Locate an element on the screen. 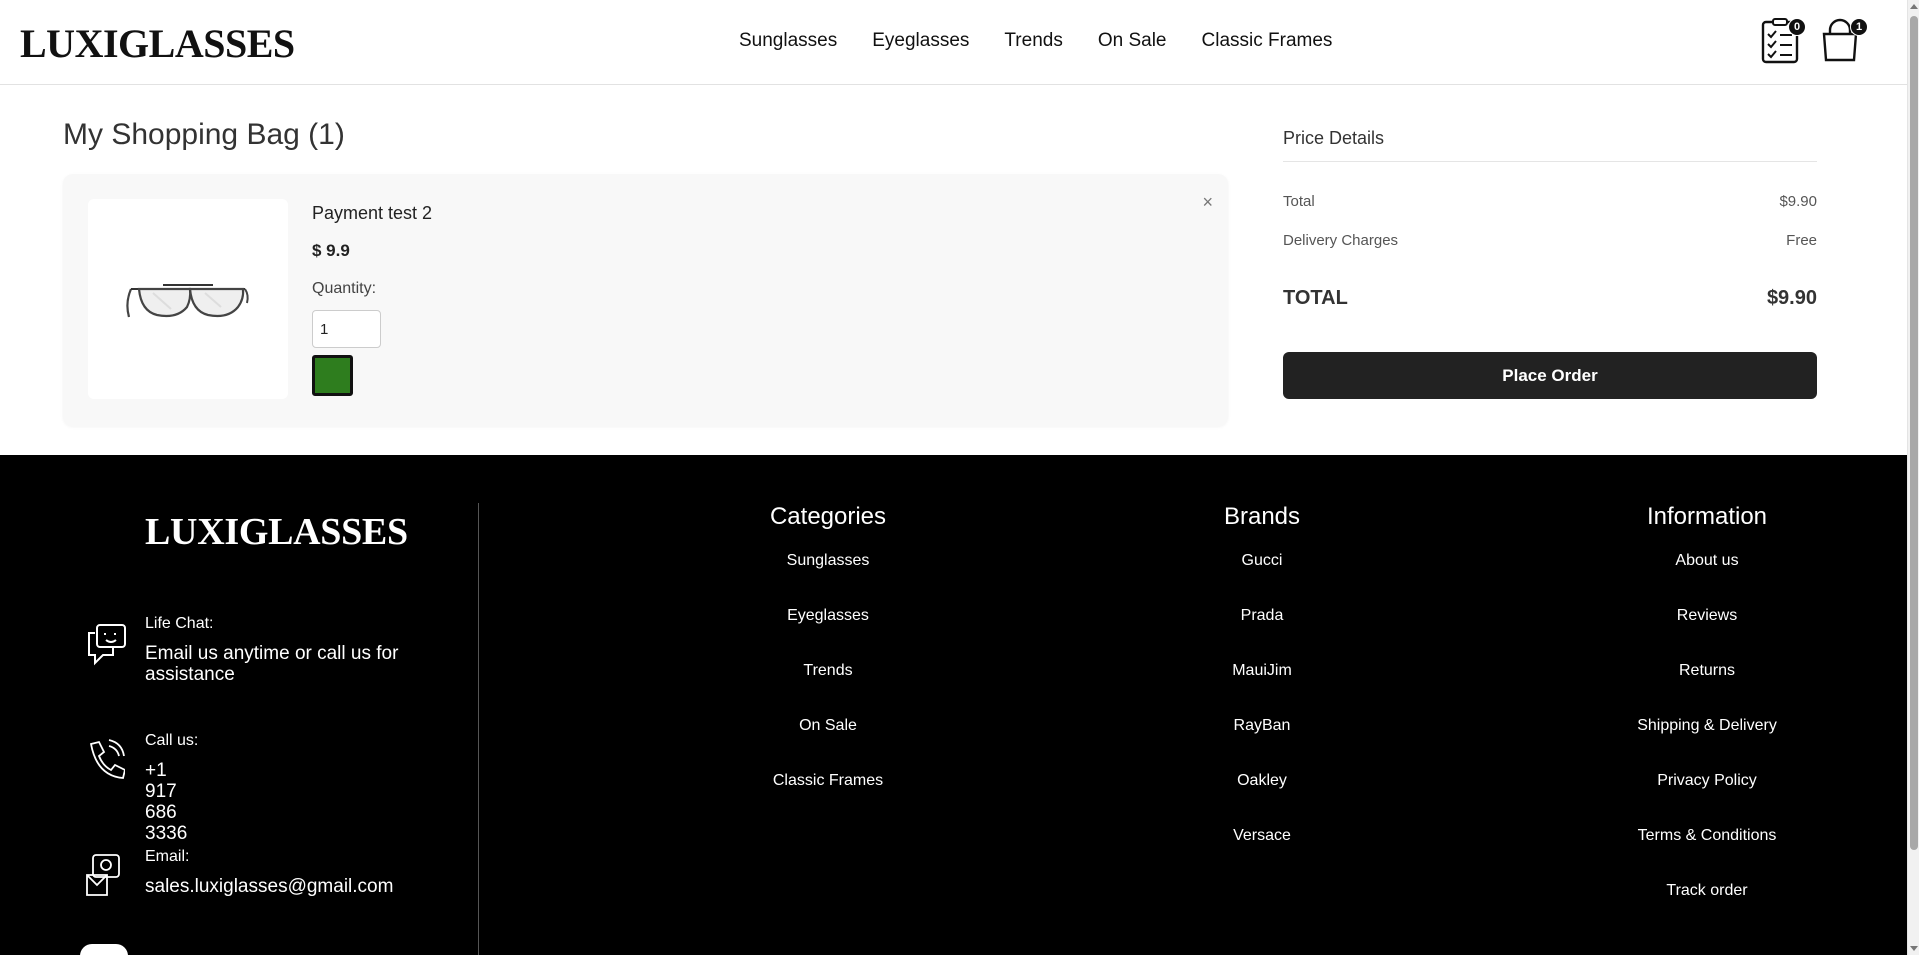 Image resolution: width=1919 pixels, height=955 pixels. cart-button: 1 is located at coordinates (1844, 42).